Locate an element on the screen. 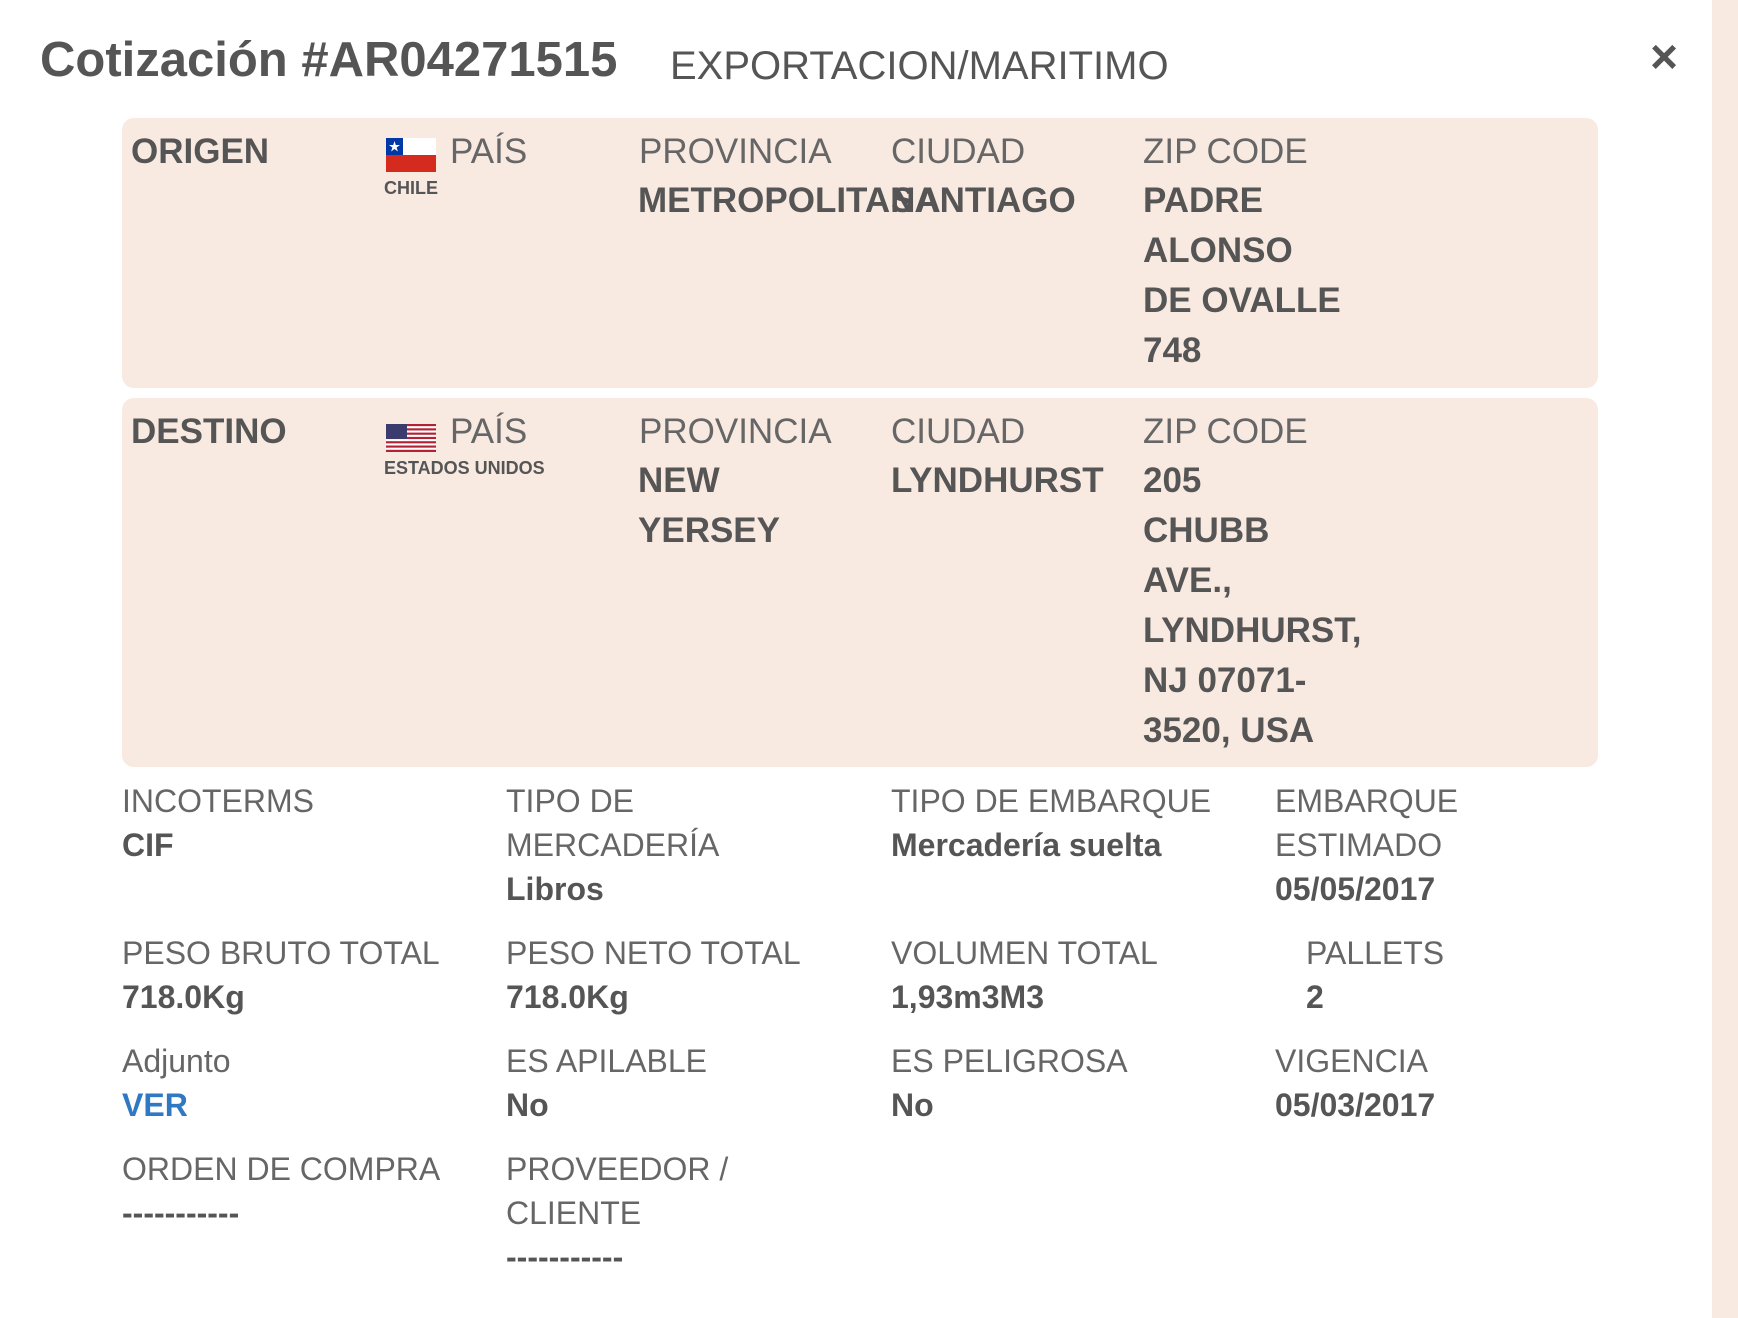 The width and height of the screenshot is (1738, 1318). destination-country: ESTADOS UNIDOS is located at coordinates (464, 468).